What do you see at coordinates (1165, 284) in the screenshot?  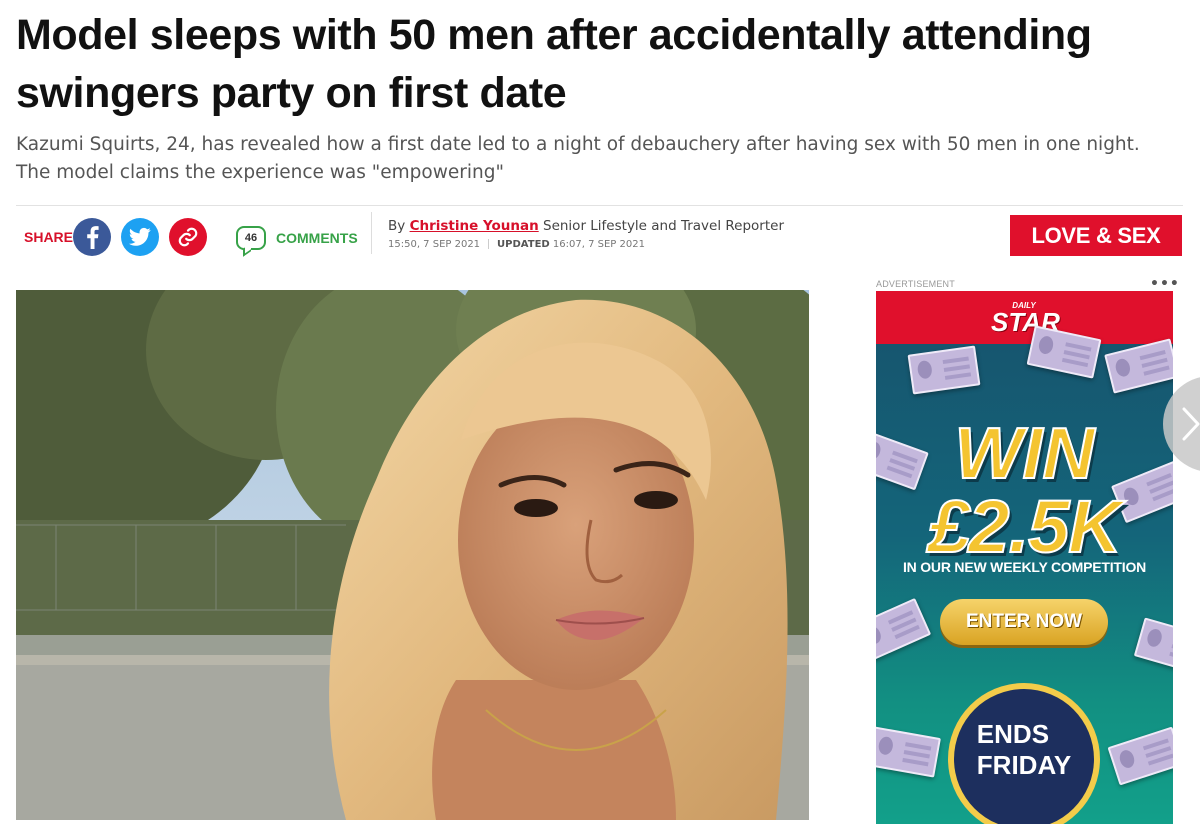 I see `ad-menu-icon: •••` at bounding box center [1165, 284].